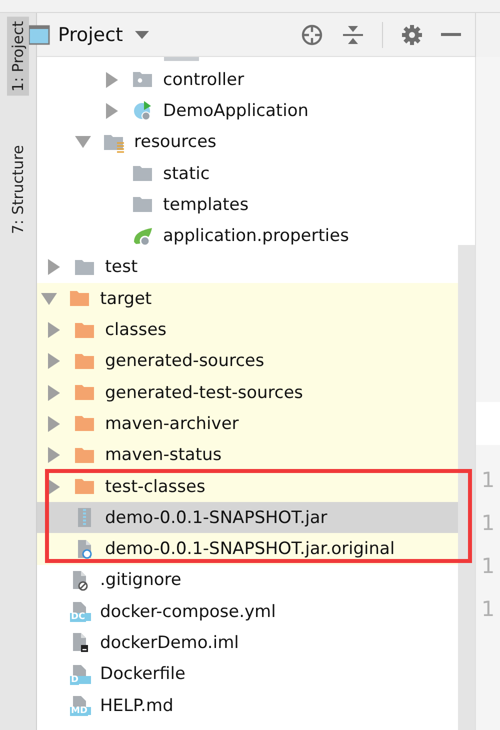  Describe the element at coordinates (247, 580) in the screenshot. I see `tree-row: .gitignore` at that location.